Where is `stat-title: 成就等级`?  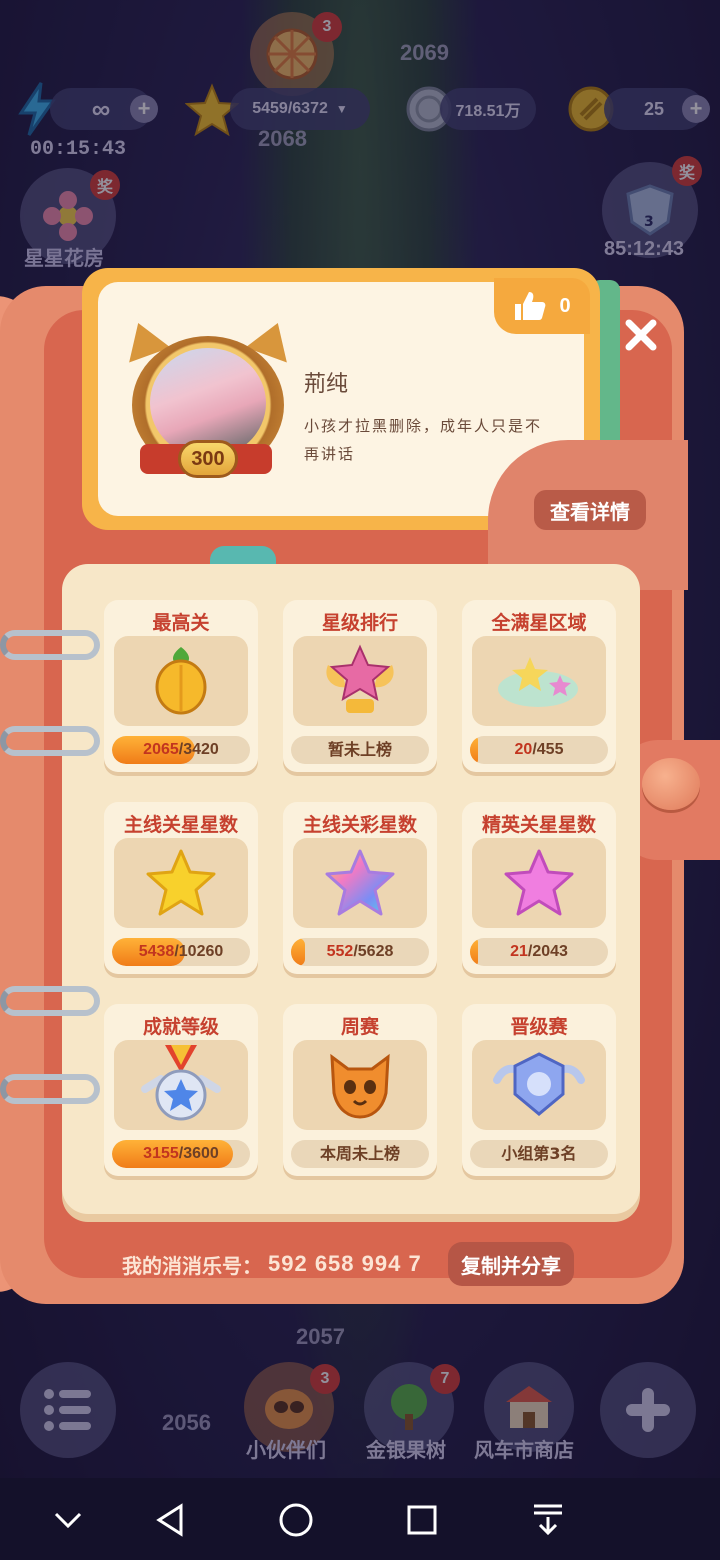 stat-title: 成就等级 is located at coordinates (180, 1027).